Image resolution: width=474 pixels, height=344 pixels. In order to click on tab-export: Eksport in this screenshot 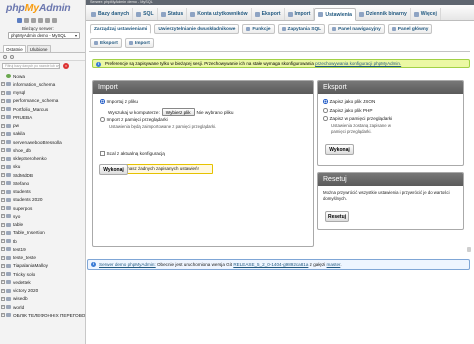, I will do `click(268, 14)`.